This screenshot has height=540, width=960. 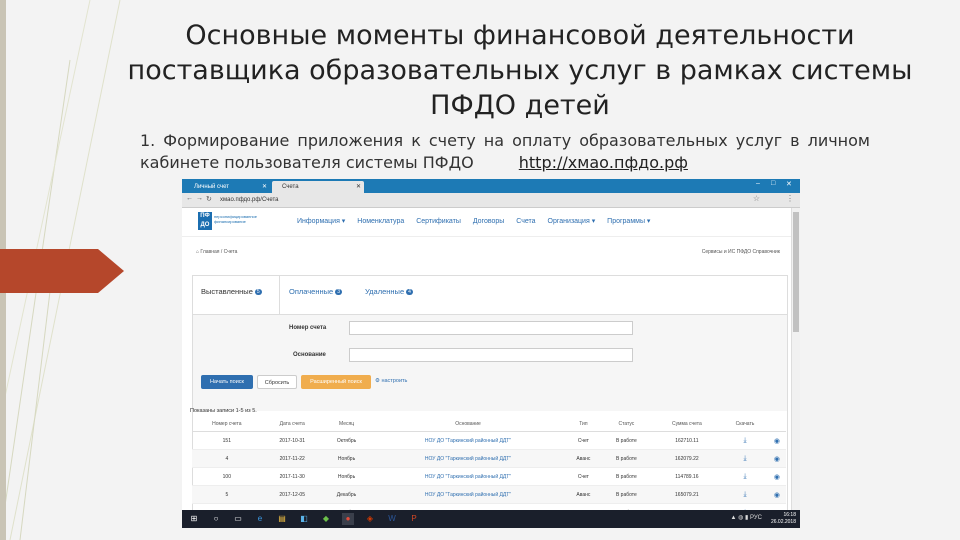 I want to click on site-logo: ПФ ДО персонифицированное финансирование, so click(x=228, y=222).